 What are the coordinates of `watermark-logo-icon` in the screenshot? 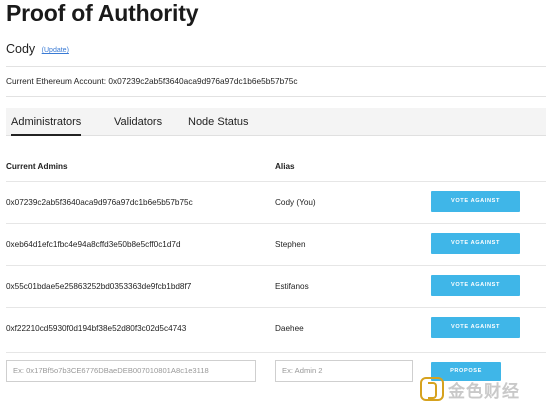 It's located at (432, 389).